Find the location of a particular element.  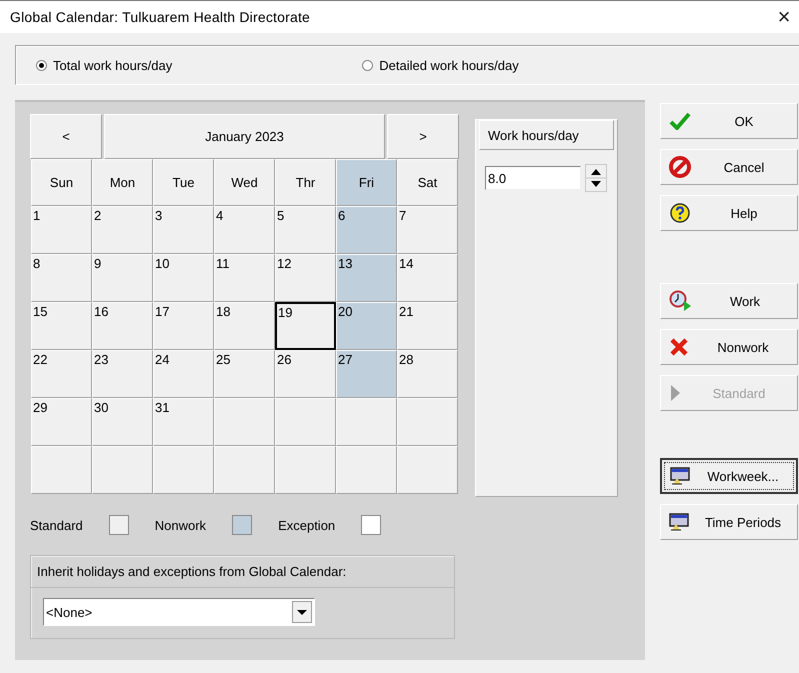

dialog-button: OK is located at coordinates (729, 121).